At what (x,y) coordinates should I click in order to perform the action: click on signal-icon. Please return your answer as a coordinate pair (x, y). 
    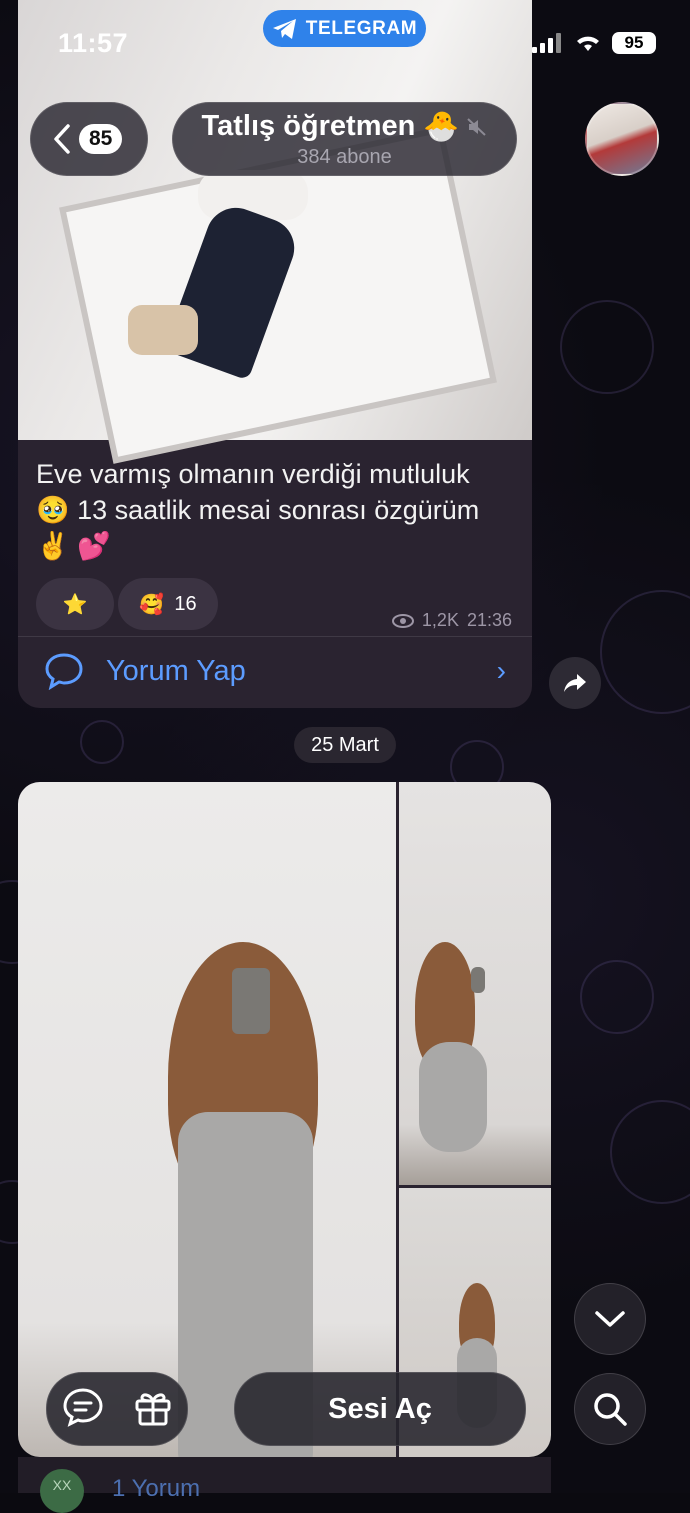
    Looking at the image, I should click on (546, 43).